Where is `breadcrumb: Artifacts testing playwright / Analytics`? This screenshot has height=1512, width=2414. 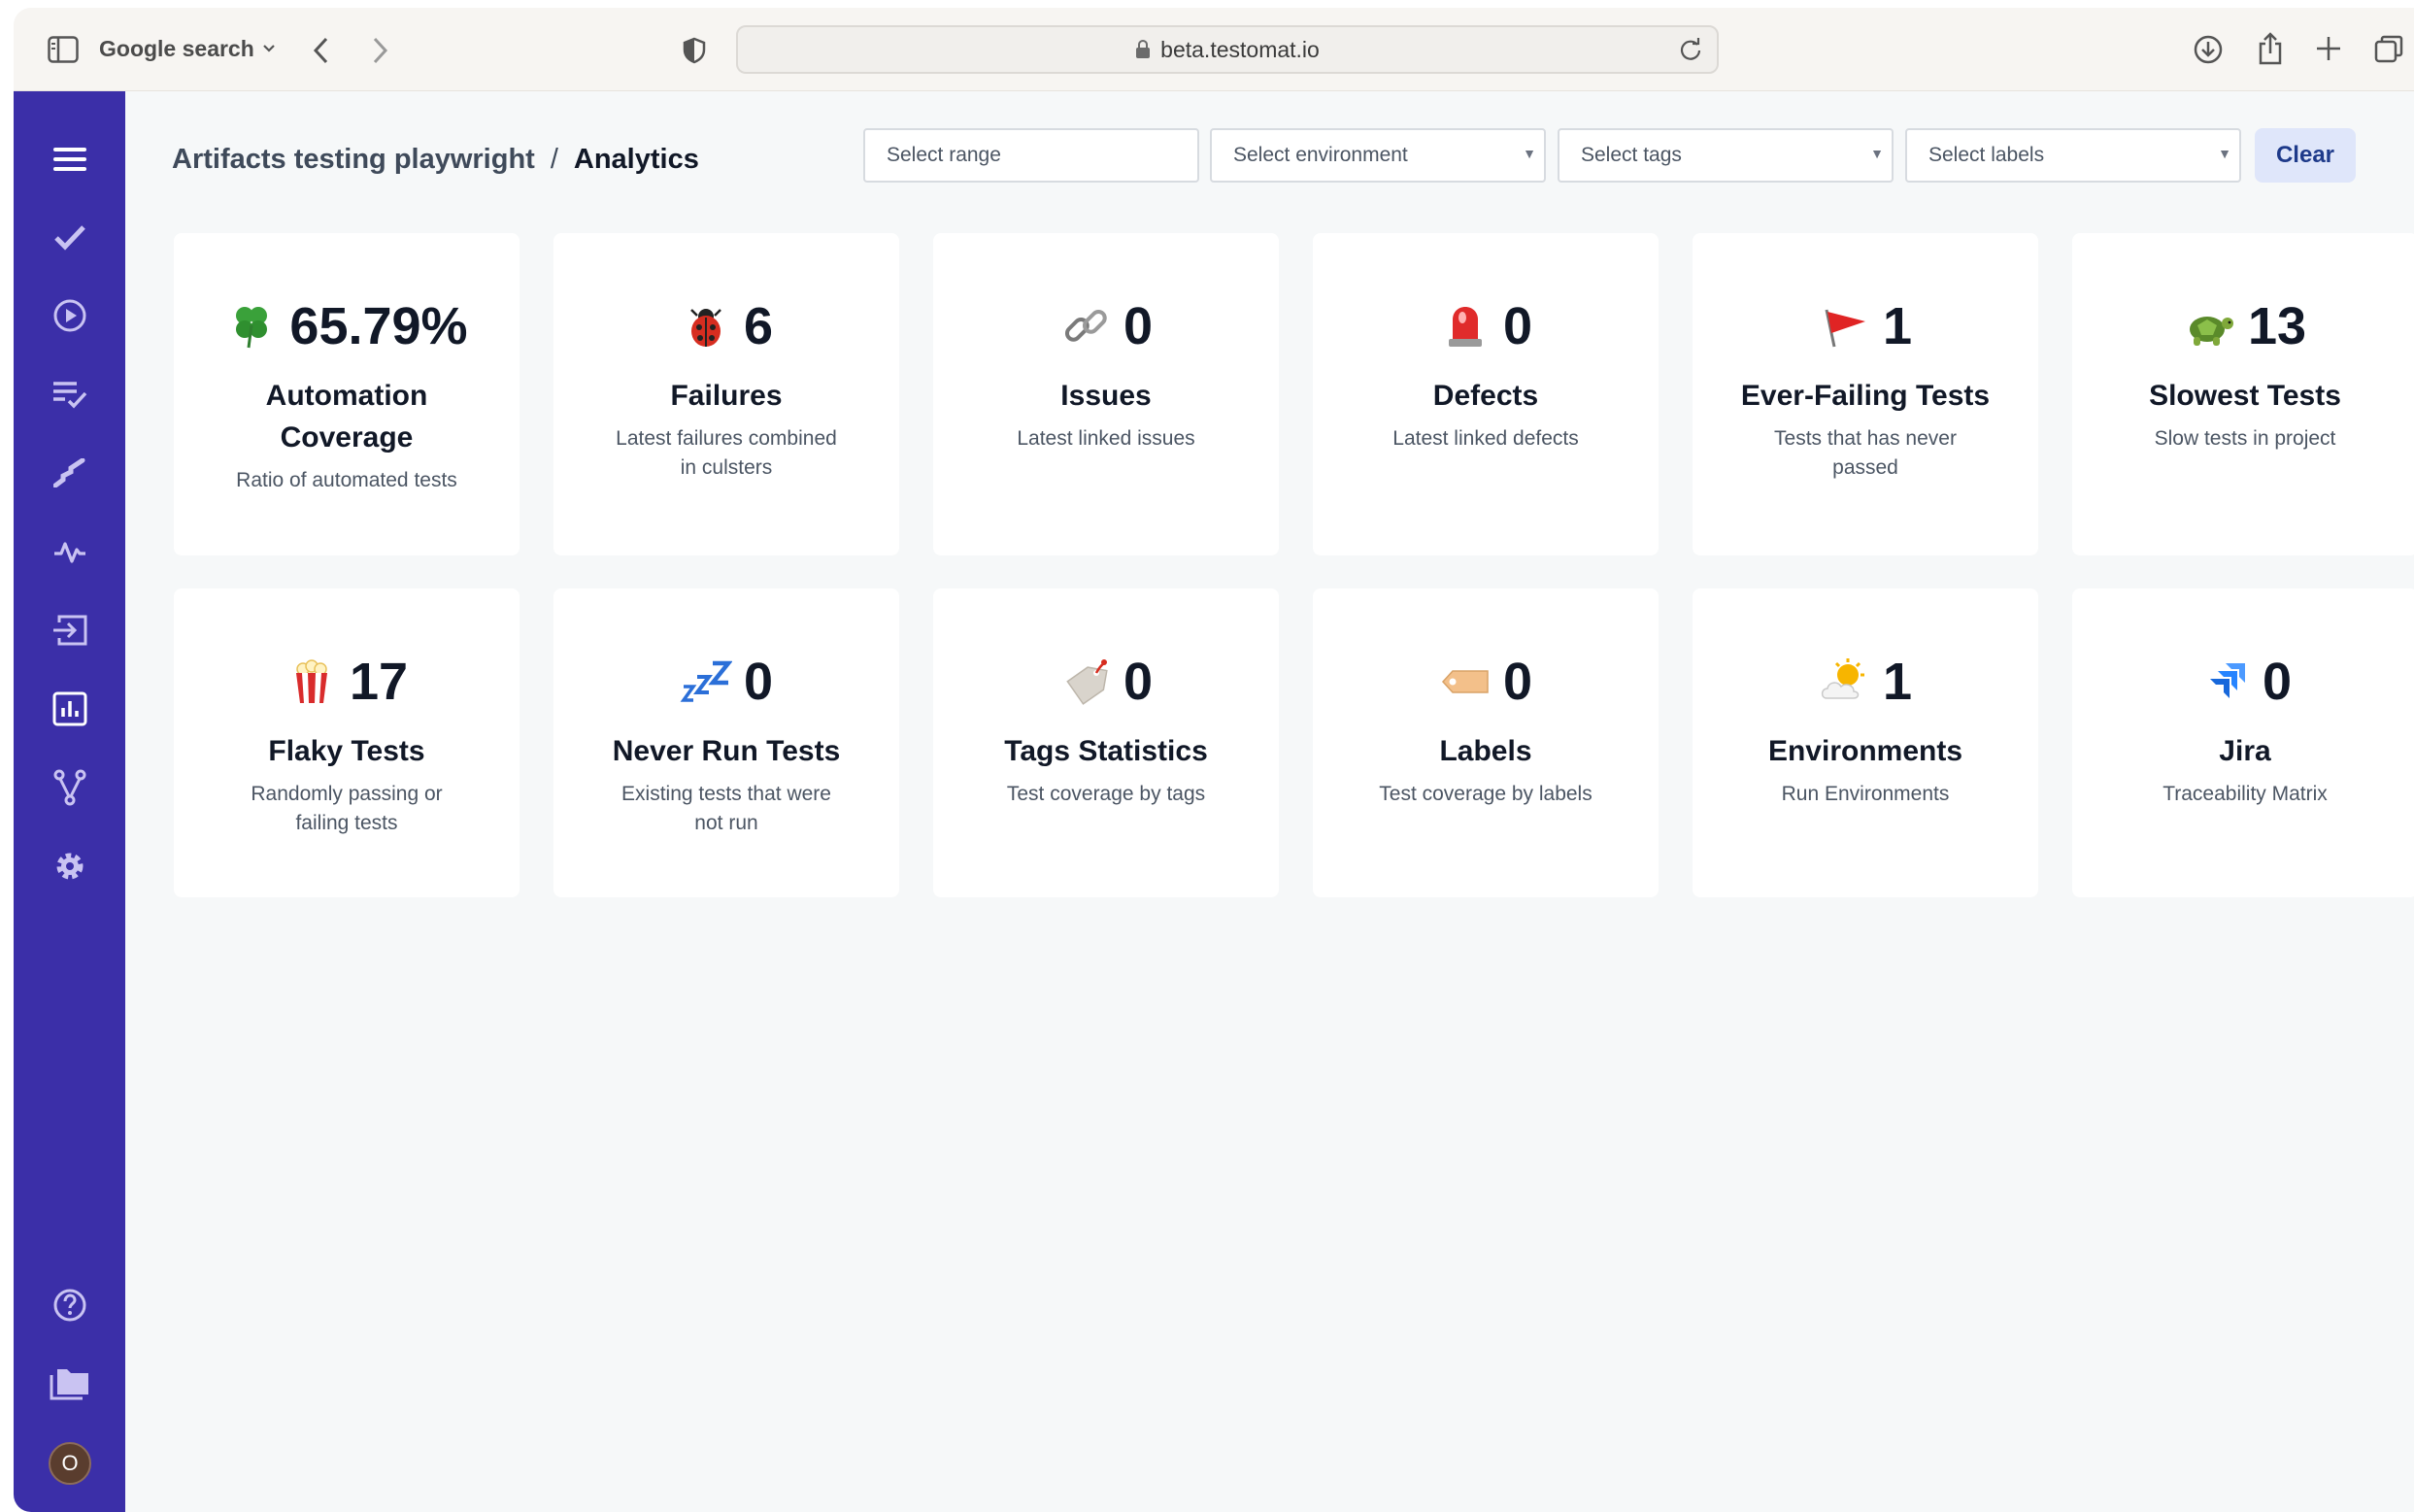
breadcrumb: Artifacts testing playwright / Analytics is located at coordinates (435, 160).